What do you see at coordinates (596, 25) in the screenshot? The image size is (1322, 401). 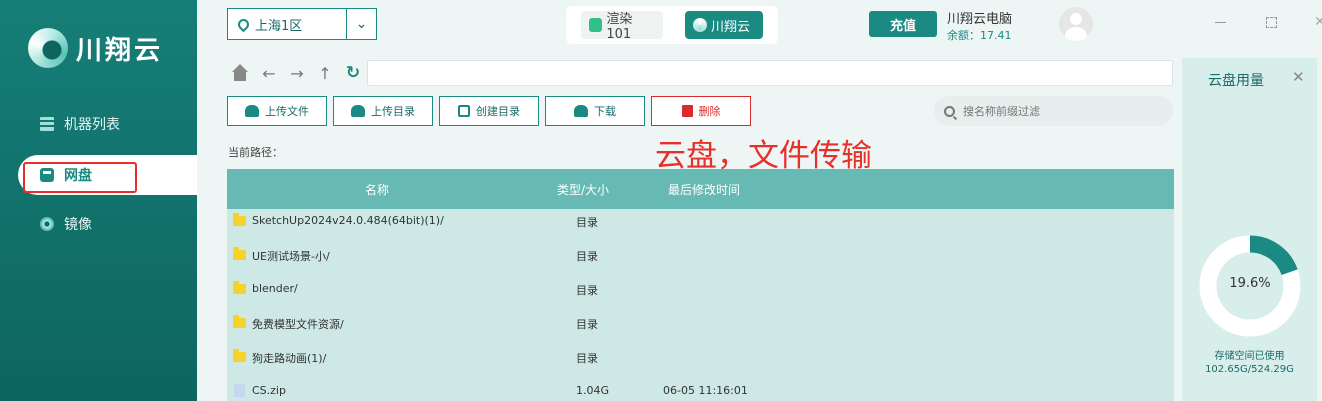 I see `xuanran101-logo-icon` at bounding box center [596, 25].